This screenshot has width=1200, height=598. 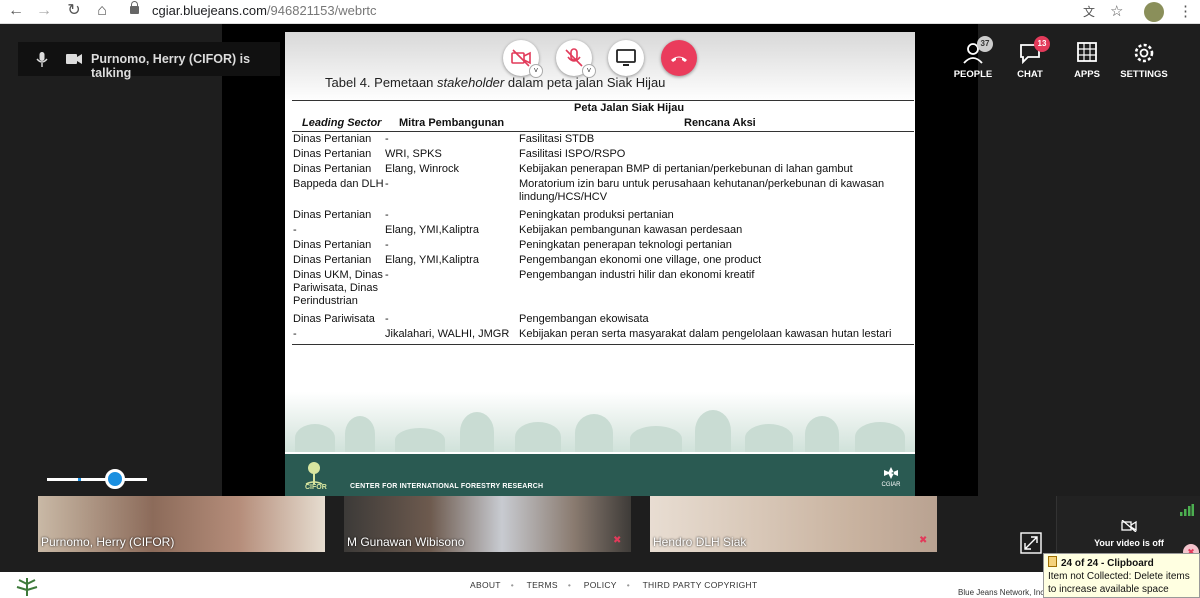 What do you see at coordinates (1187, 510) in the screenshot?
I see `signal-strength-icon` at bounding box center [1187, 510].